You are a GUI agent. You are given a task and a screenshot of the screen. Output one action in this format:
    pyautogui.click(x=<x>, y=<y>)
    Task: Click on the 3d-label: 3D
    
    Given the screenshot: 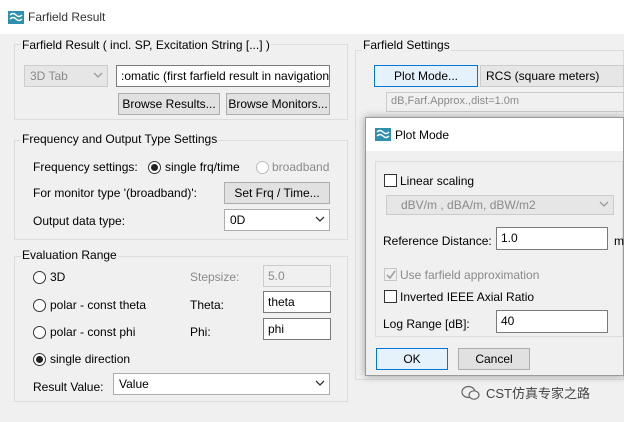 What is the action you would take?
    pyautogui.click(x=58, y=277)
    